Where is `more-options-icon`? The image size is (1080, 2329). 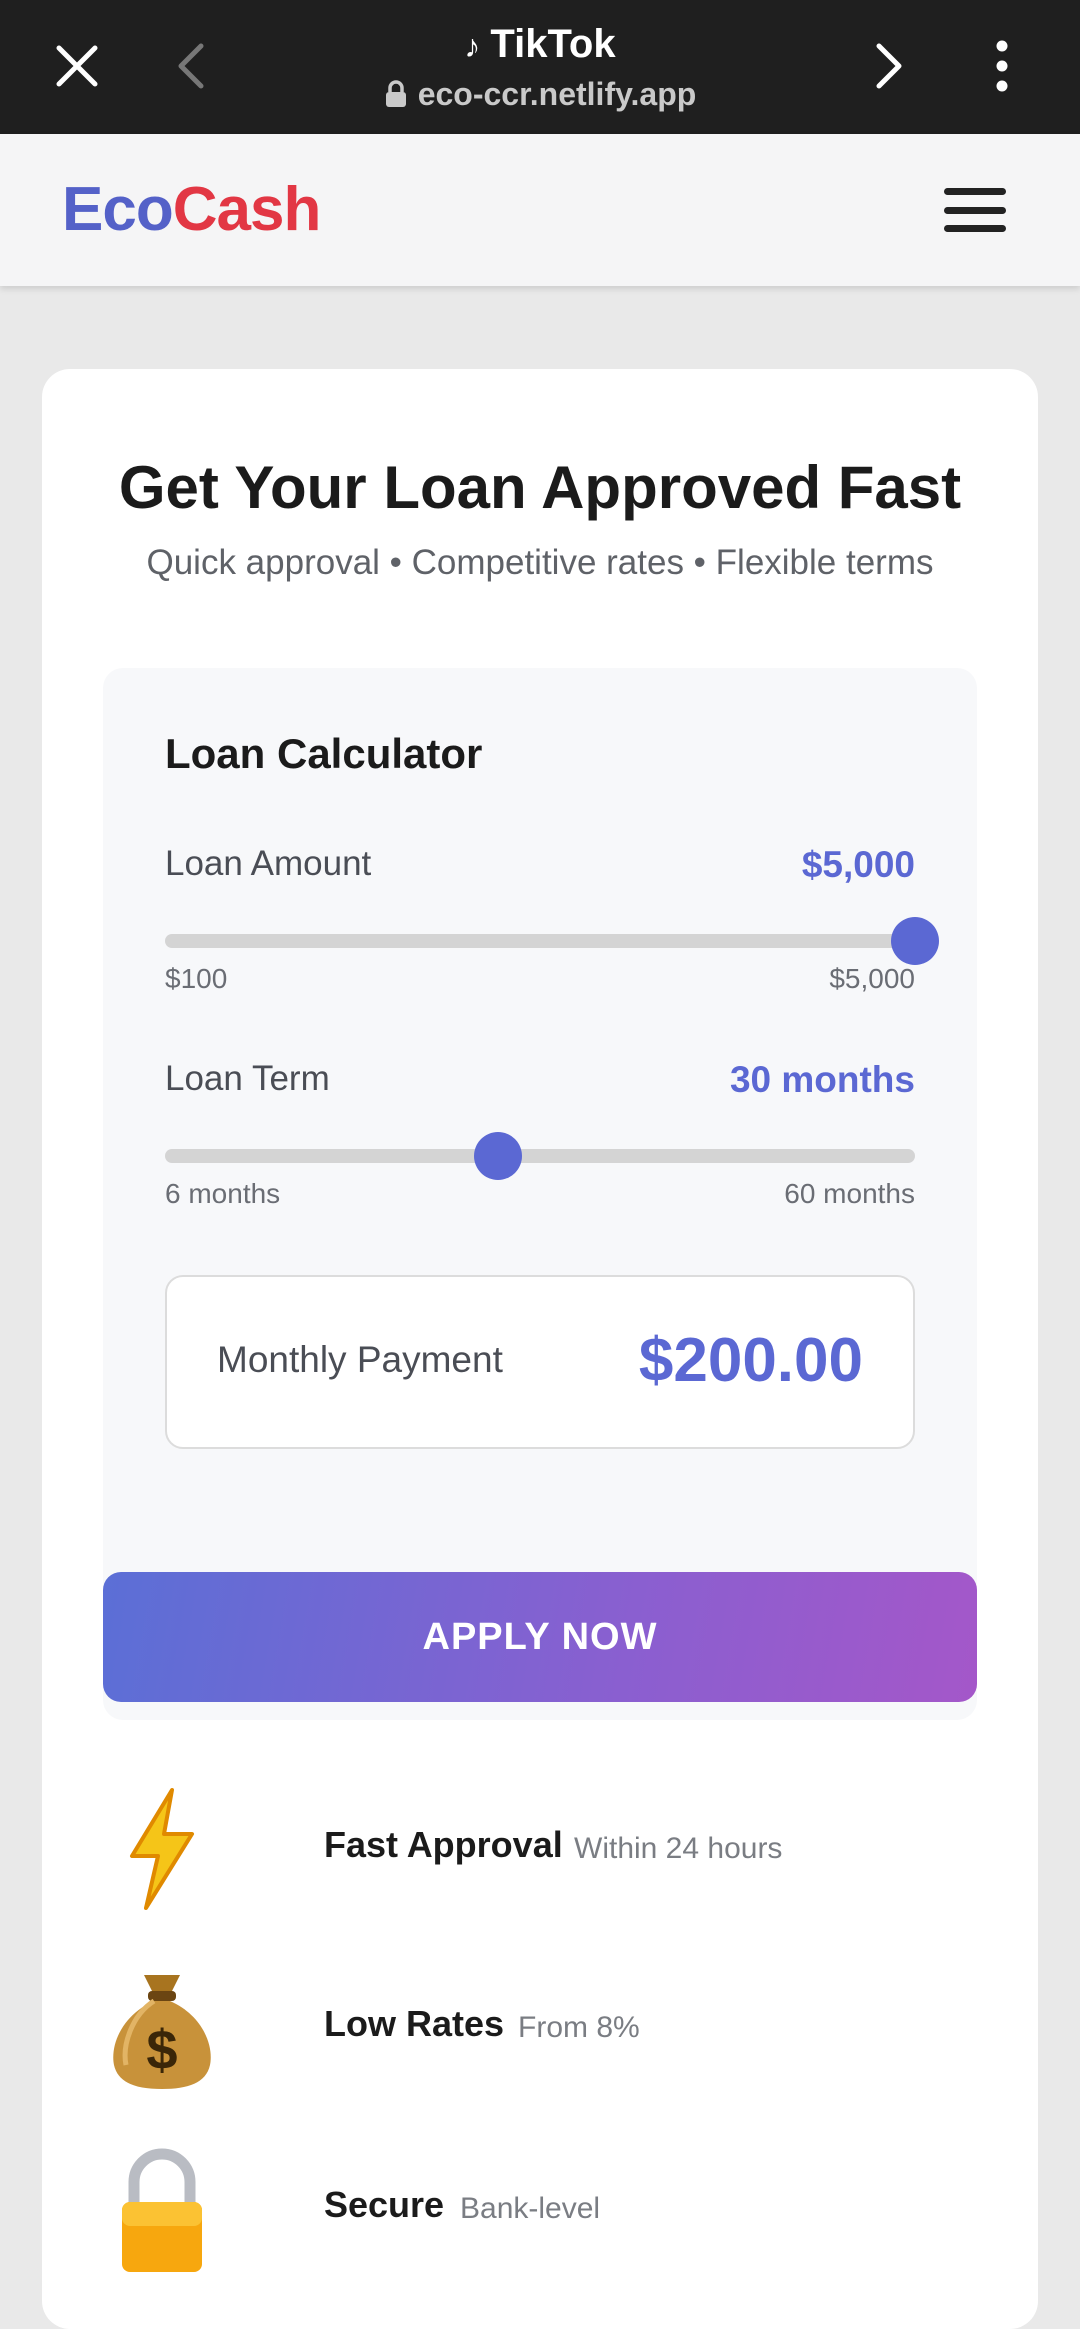 more-options-icon is located at coordinates (1002, 66).